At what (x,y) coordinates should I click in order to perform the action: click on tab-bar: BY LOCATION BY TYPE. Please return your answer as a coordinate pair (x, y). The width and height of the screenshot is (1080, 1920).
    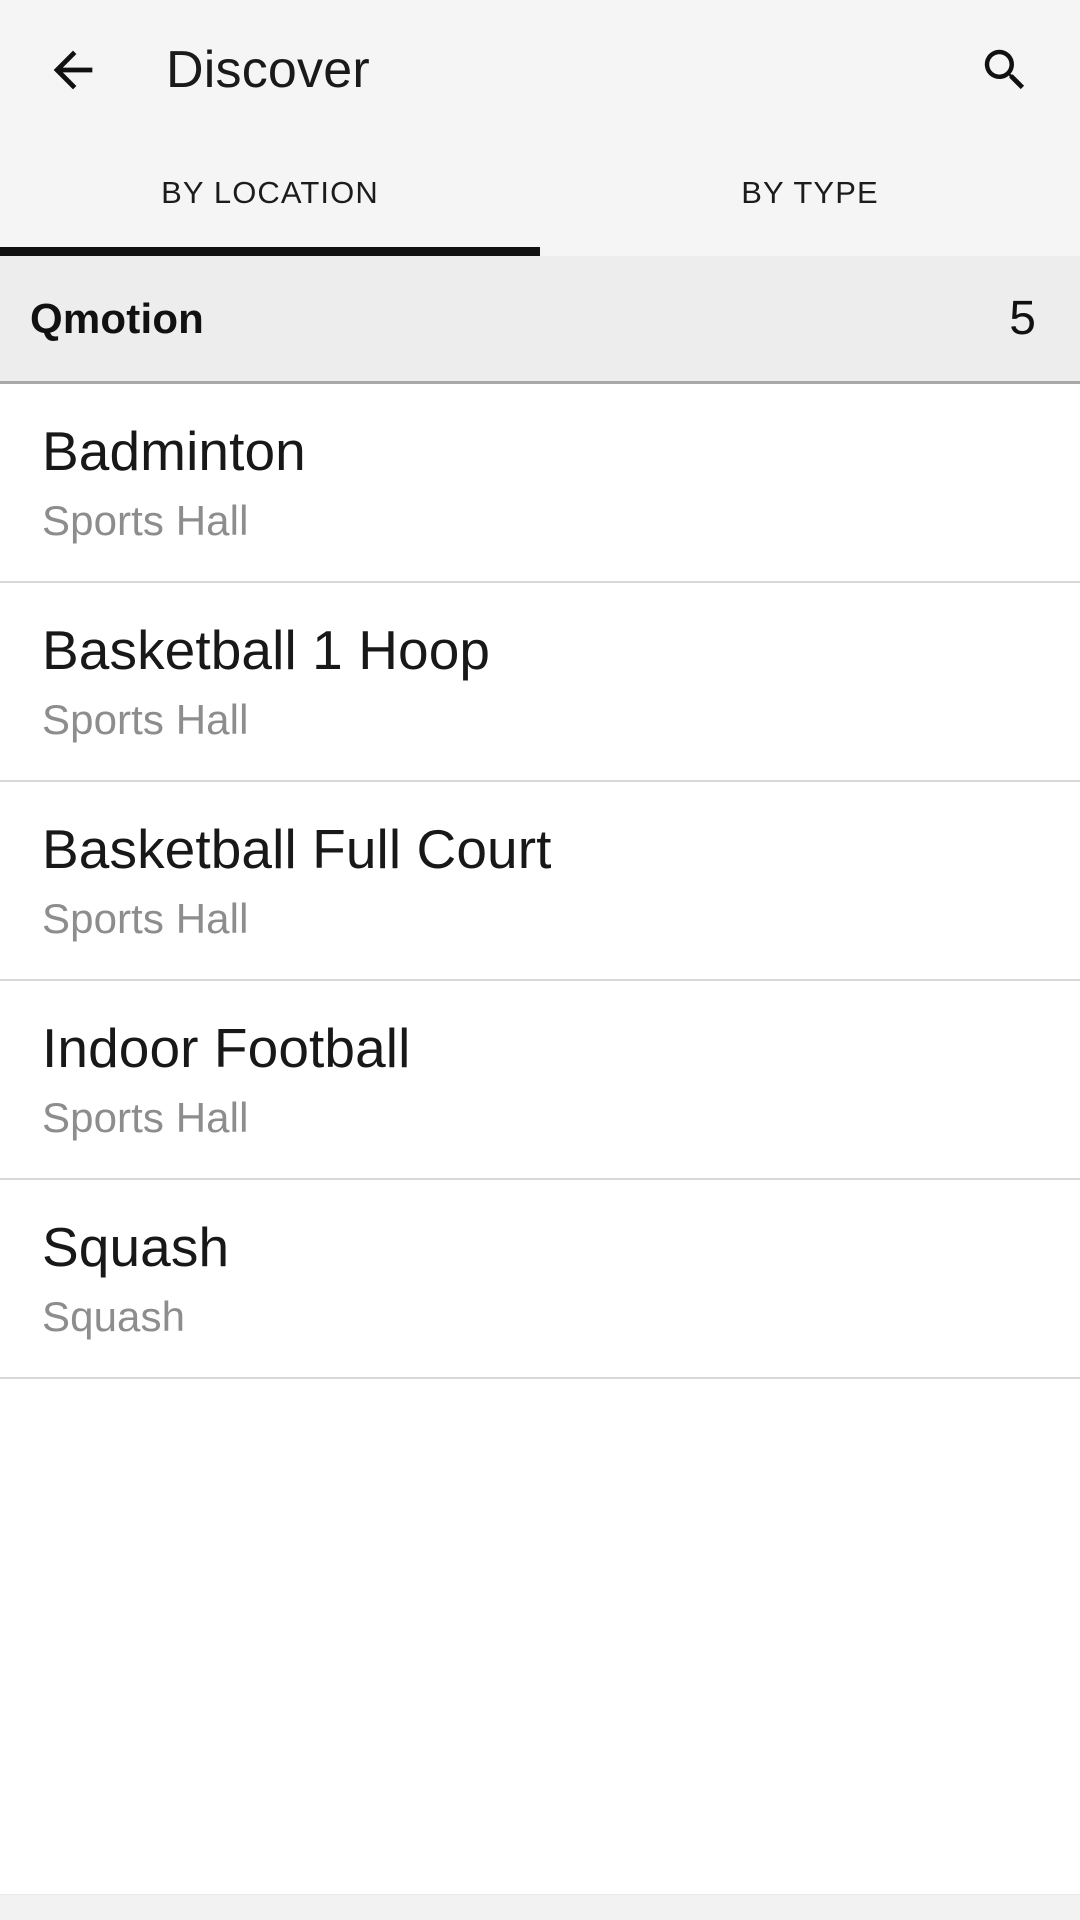
    Looking at the image, I should click on (540, 198).